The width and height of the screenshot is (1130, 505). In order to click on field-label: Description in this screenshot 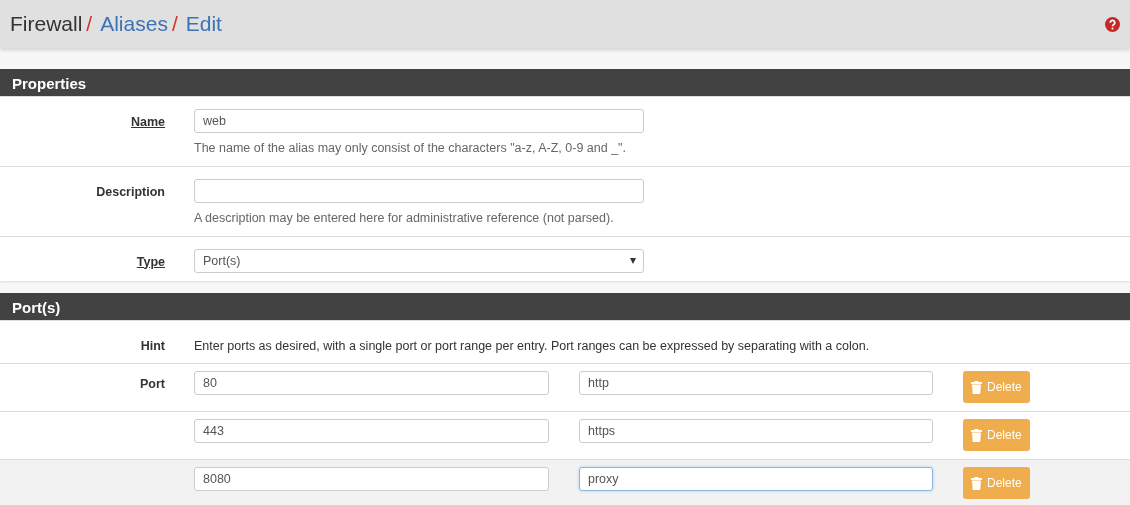, I will do `click(130, 192)`.